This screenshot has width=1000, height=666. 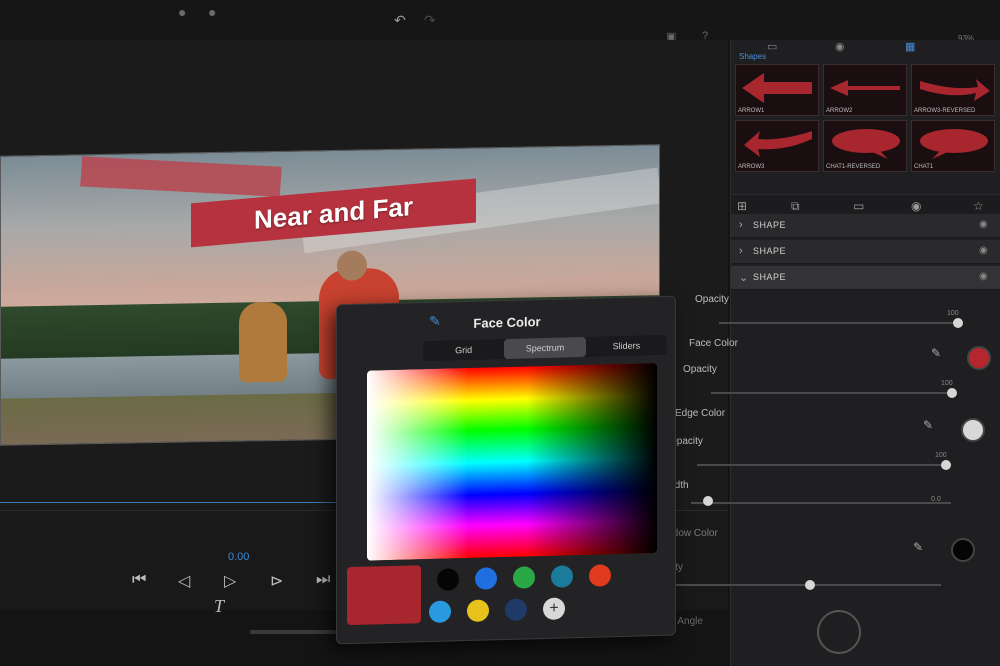 What do you see at coordinates (512, 462) in the screenshot?
I see `color-spectrum` at bounding box center [512, 462].